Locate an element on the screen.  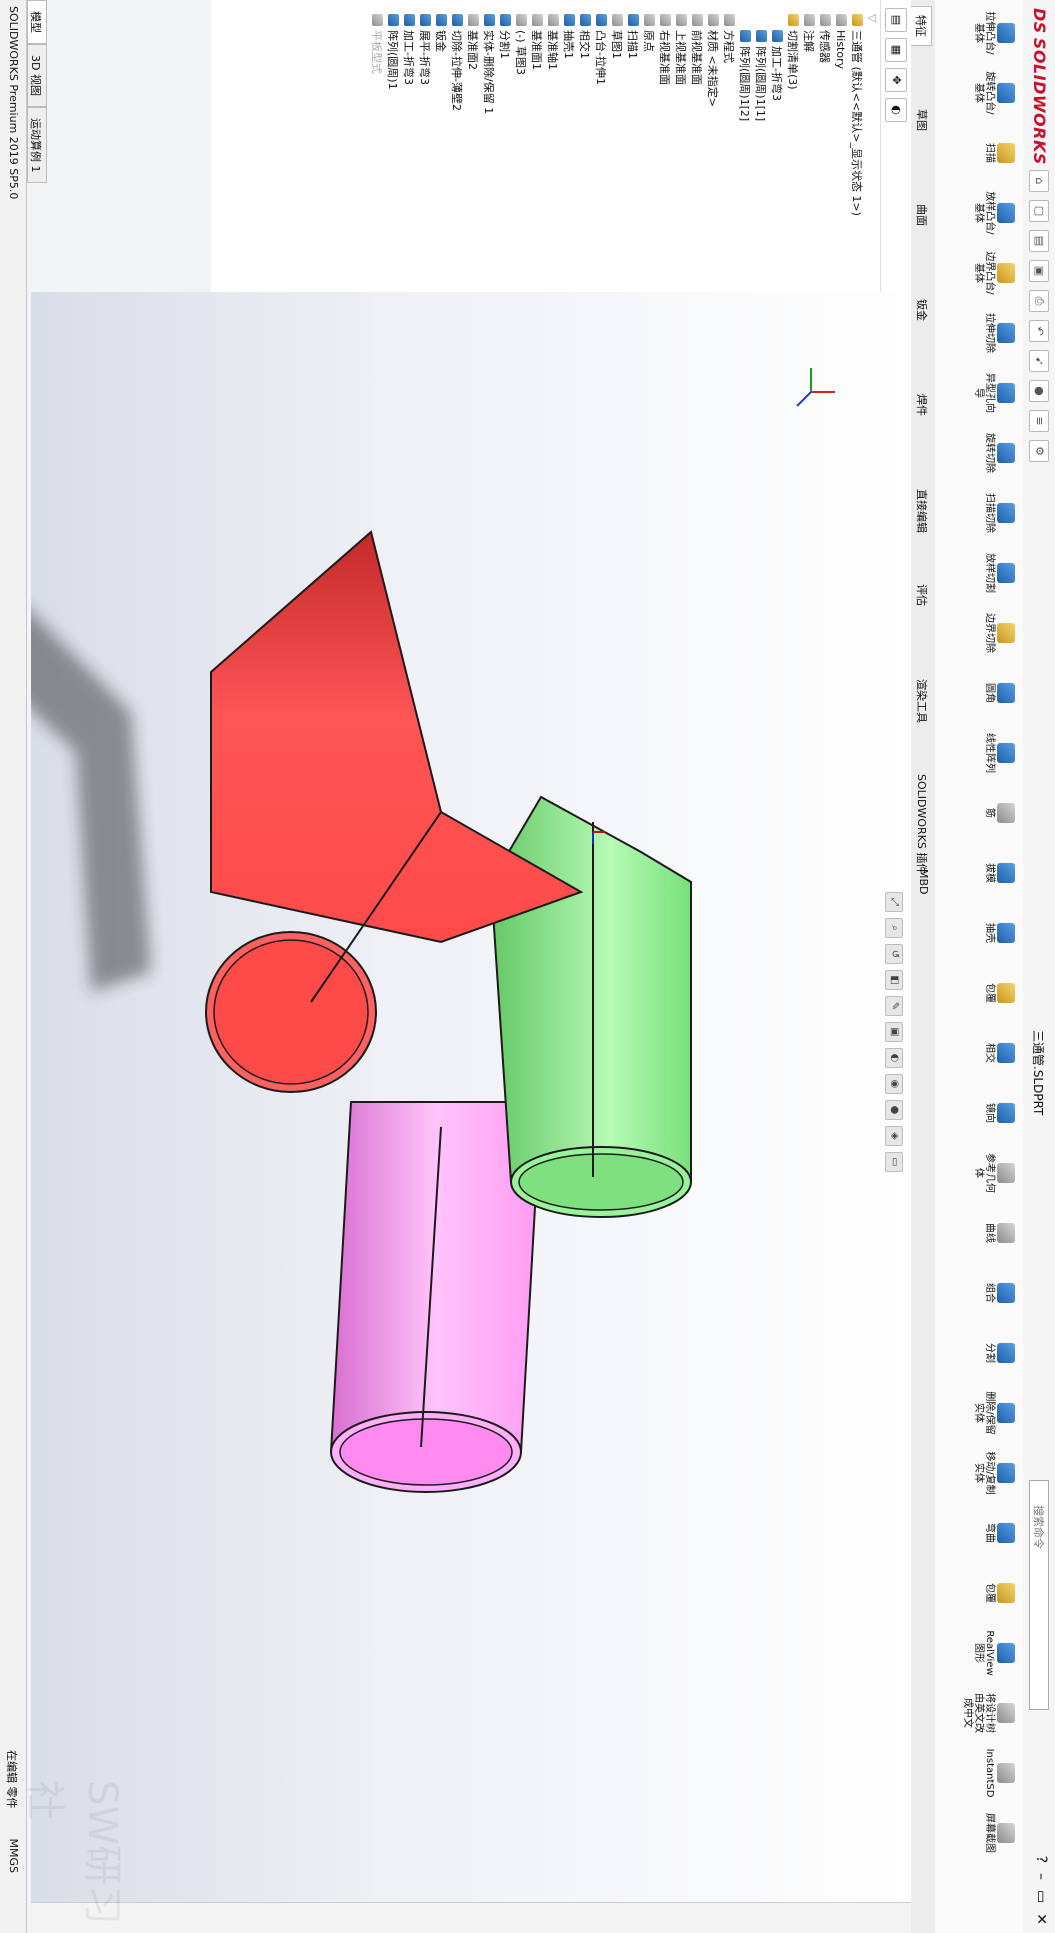
ribbon-button: 移动/复制实体 is located at coordinates (994, 1473).